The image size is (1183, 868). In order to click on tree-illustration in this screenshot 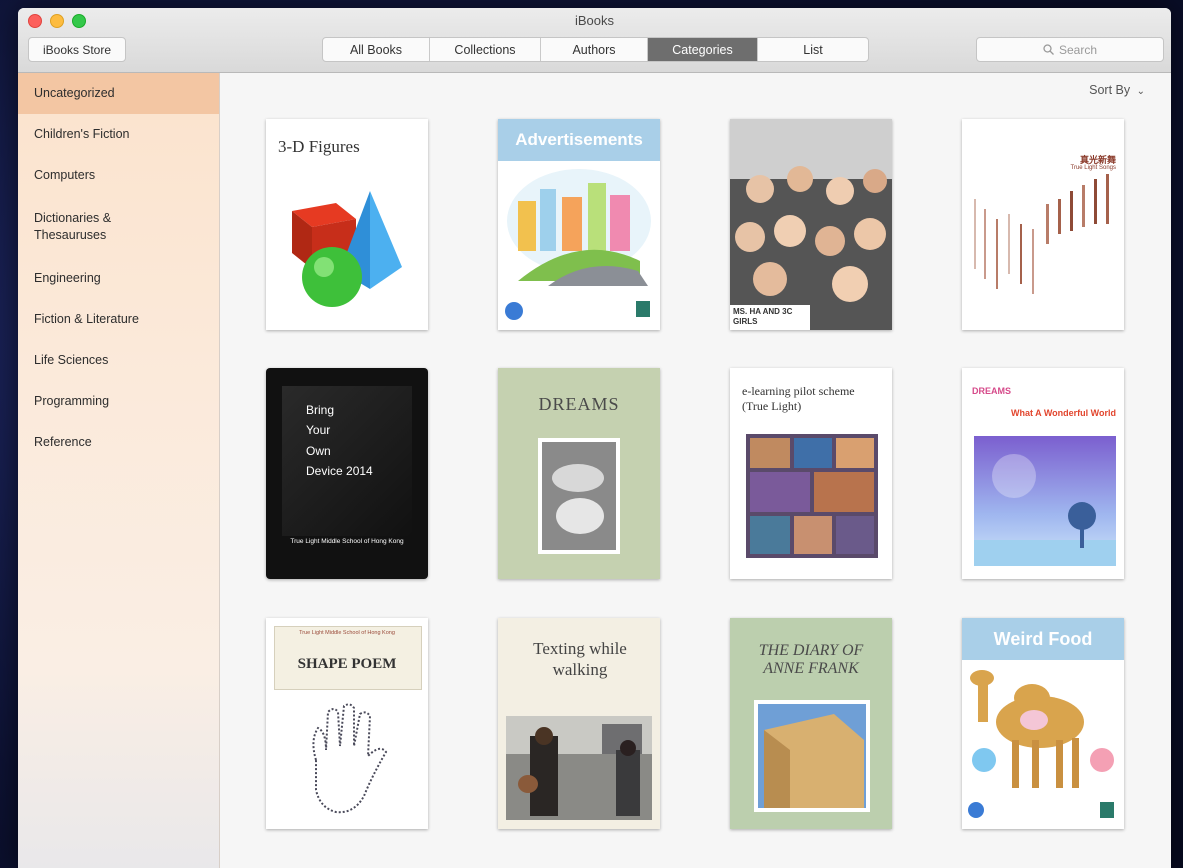, I will do `click(1045, 501)`.